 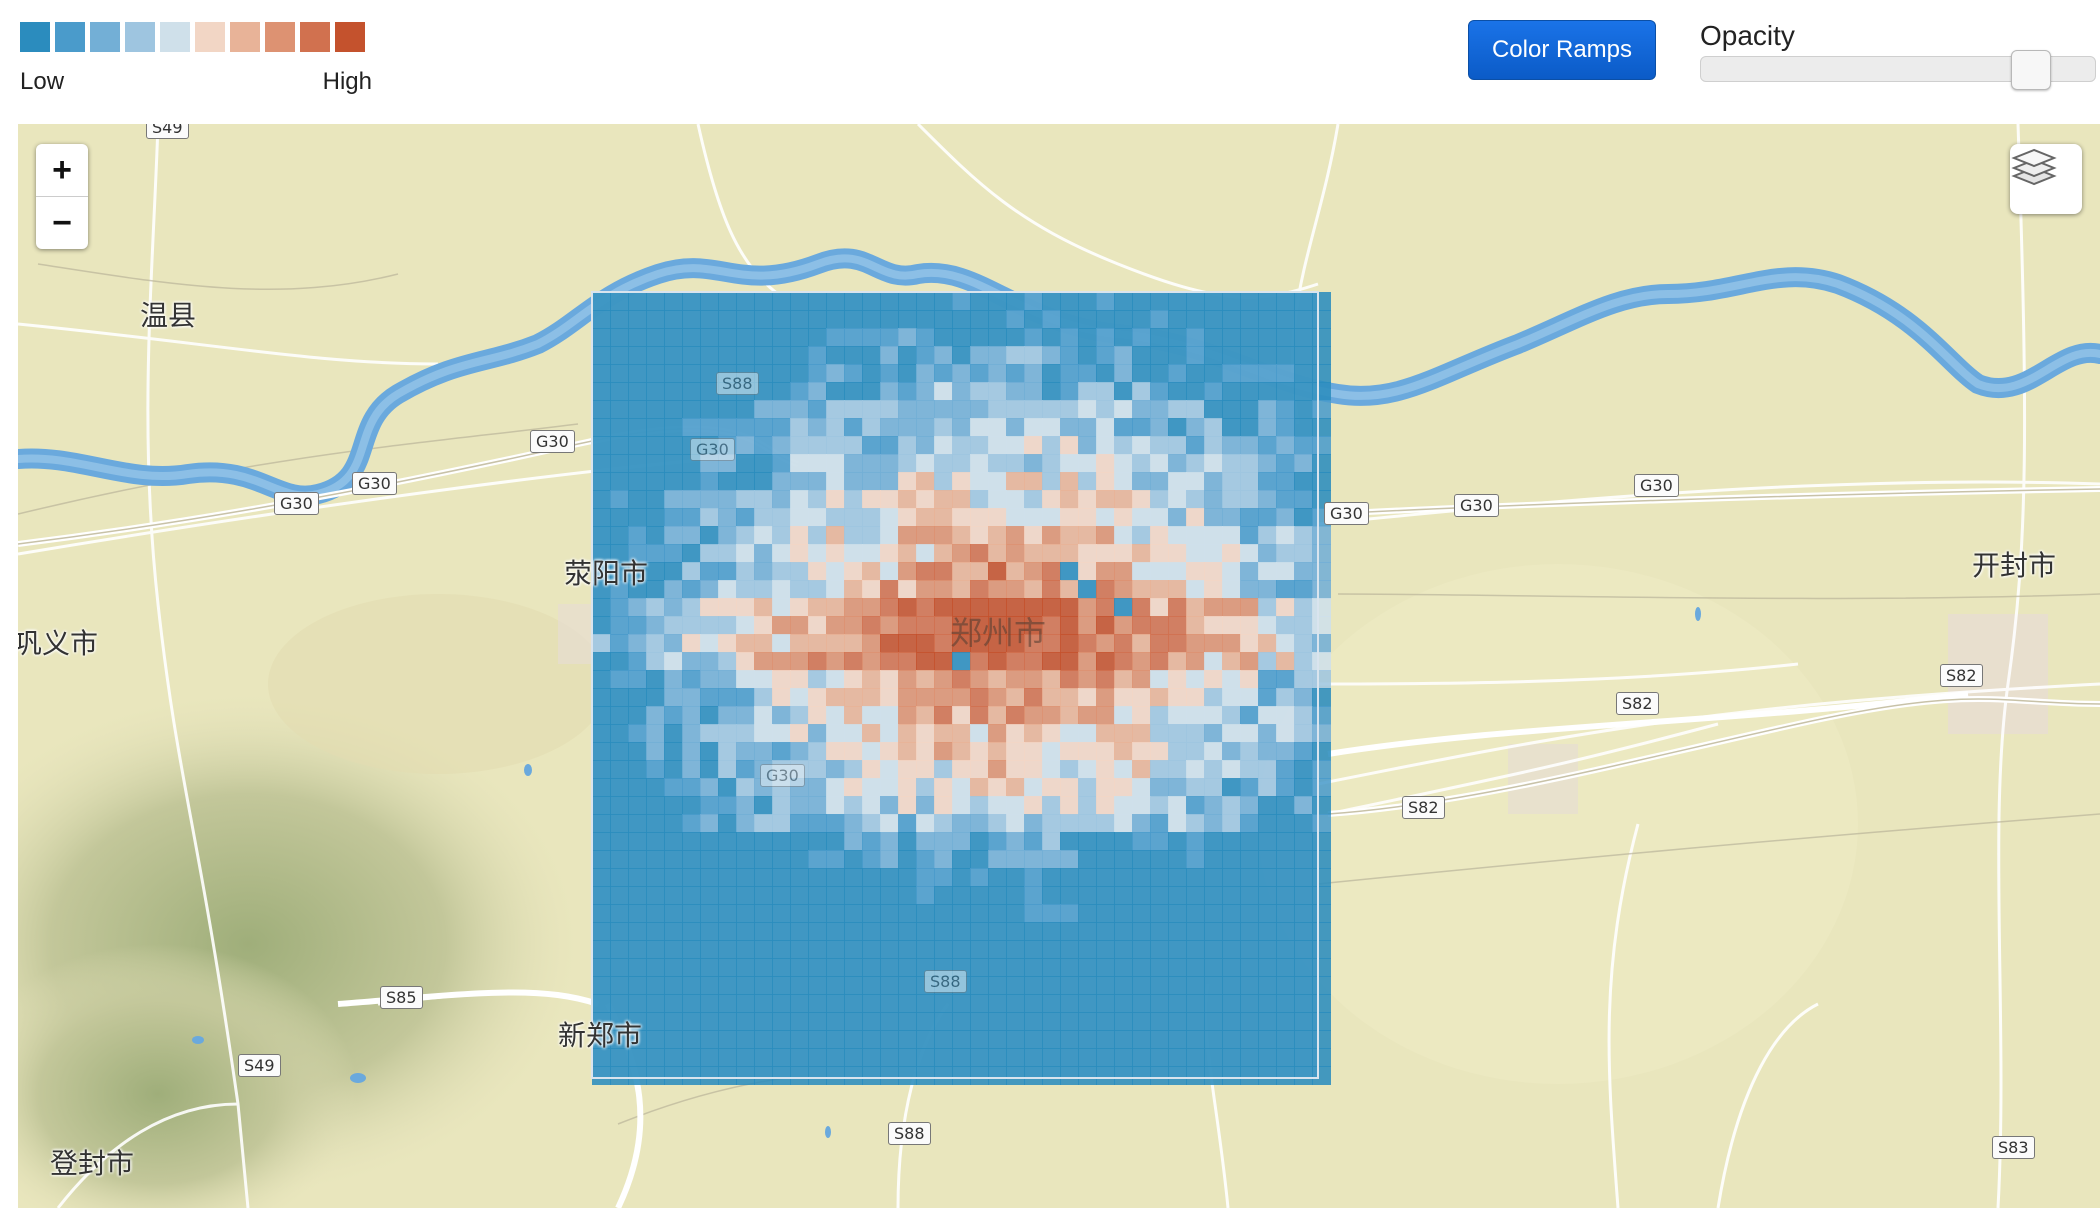 What do you see at coordinates (62, 222) in the screenshot?
I see `zoom-out-button: −` at bounding box center [62, 222].